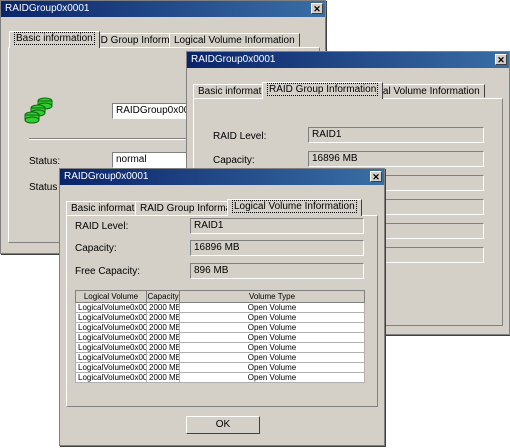  Describe the element at coordinates (111, 296) in the screenshot. I see `column-header-logical-volume: Logical Volume` at that location.